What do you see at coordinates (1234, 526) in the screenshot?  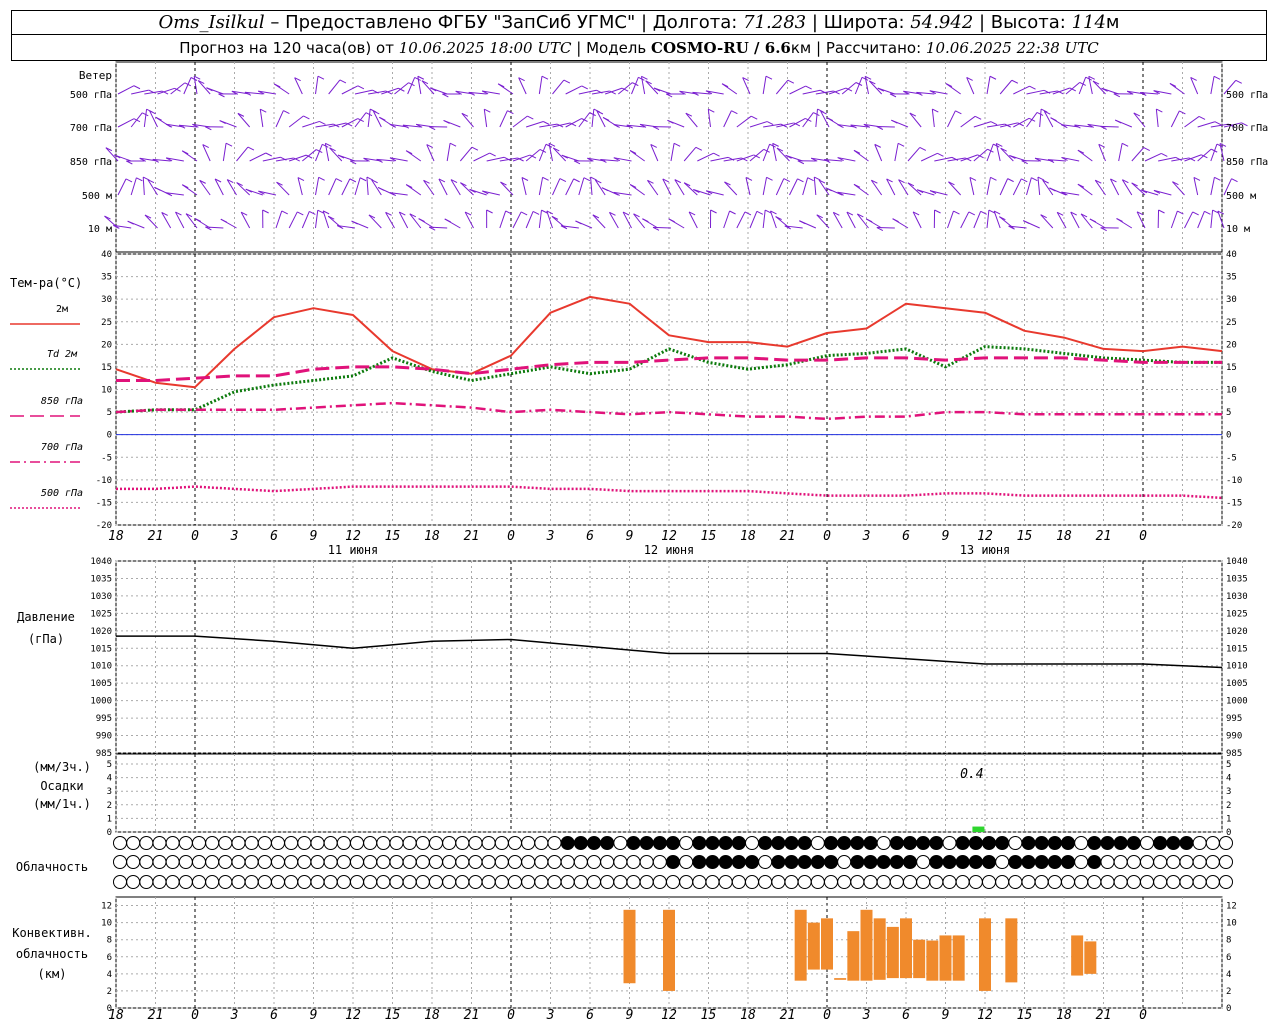 I see `temp-ytick-right: -20` at bounding box center [1234, 526].